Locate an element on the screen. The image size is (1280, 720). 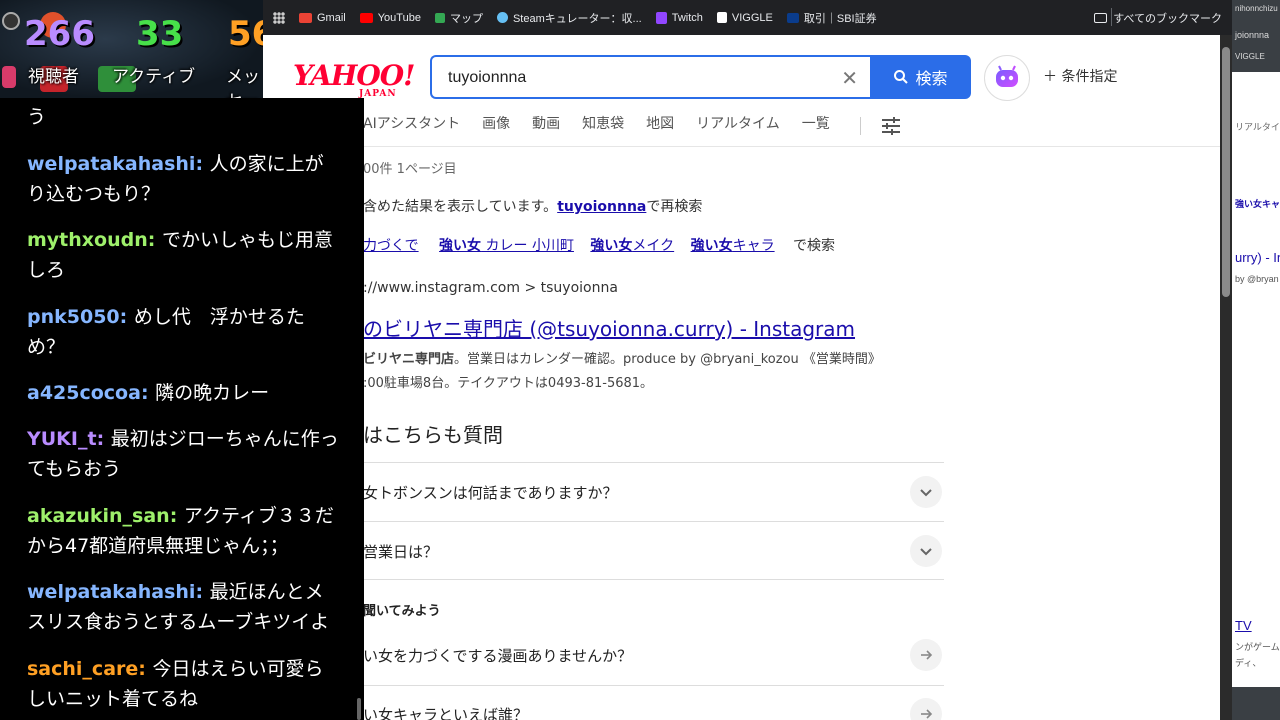
chat-message: welpatakahashi: 最近ほんとメスリス食おうとするムーブキツイよ is located at coordinates (178, 607).